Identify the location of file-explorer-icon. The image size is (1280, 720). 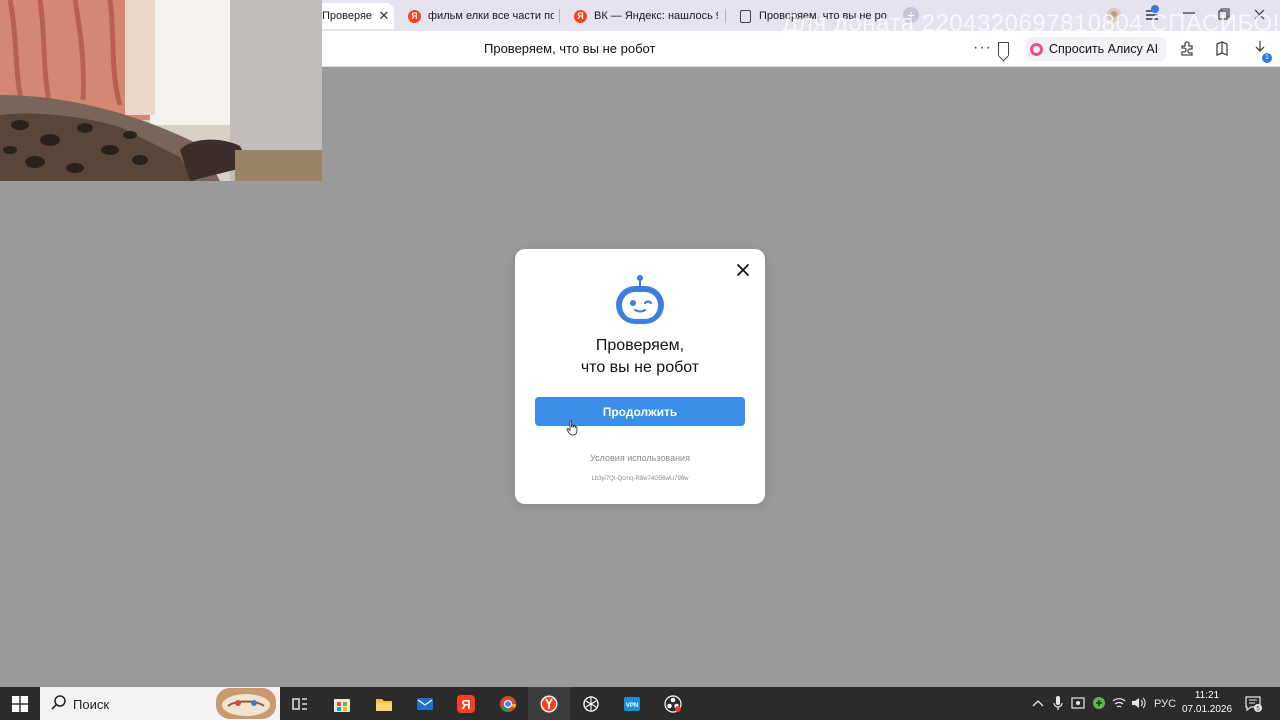
(384, 704).